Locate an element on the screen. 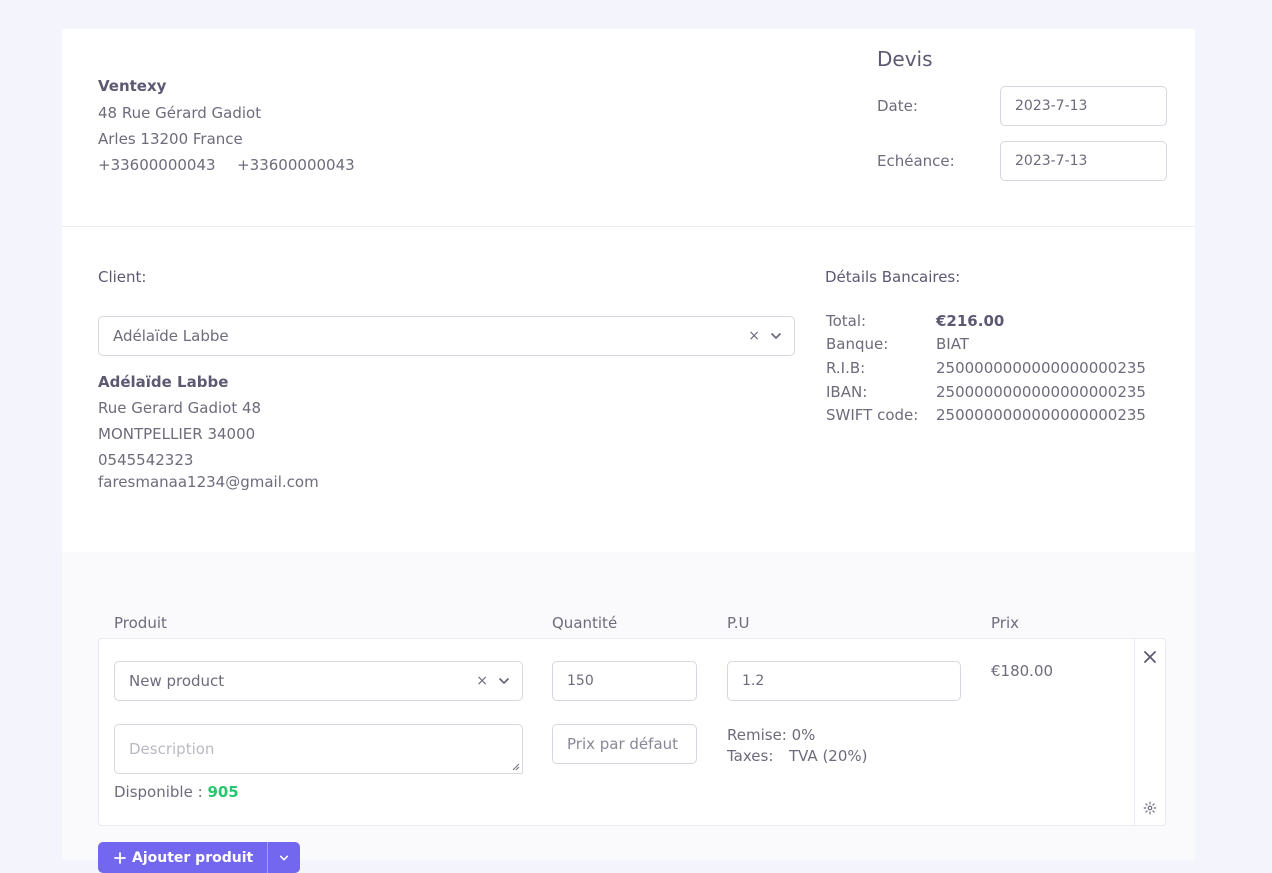  client-address-line1: Rue Gerard Gadiot 48 is located at coordinates (180, 408).